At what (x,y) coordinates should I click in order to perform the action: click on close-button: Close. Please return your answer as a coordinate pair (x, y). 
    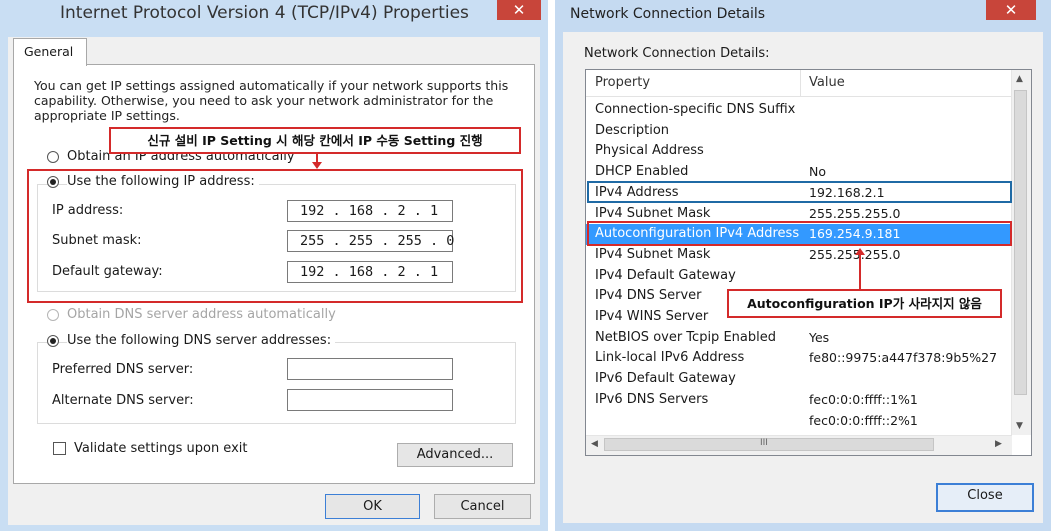
    Looking at the image, I should click on (985, 497).